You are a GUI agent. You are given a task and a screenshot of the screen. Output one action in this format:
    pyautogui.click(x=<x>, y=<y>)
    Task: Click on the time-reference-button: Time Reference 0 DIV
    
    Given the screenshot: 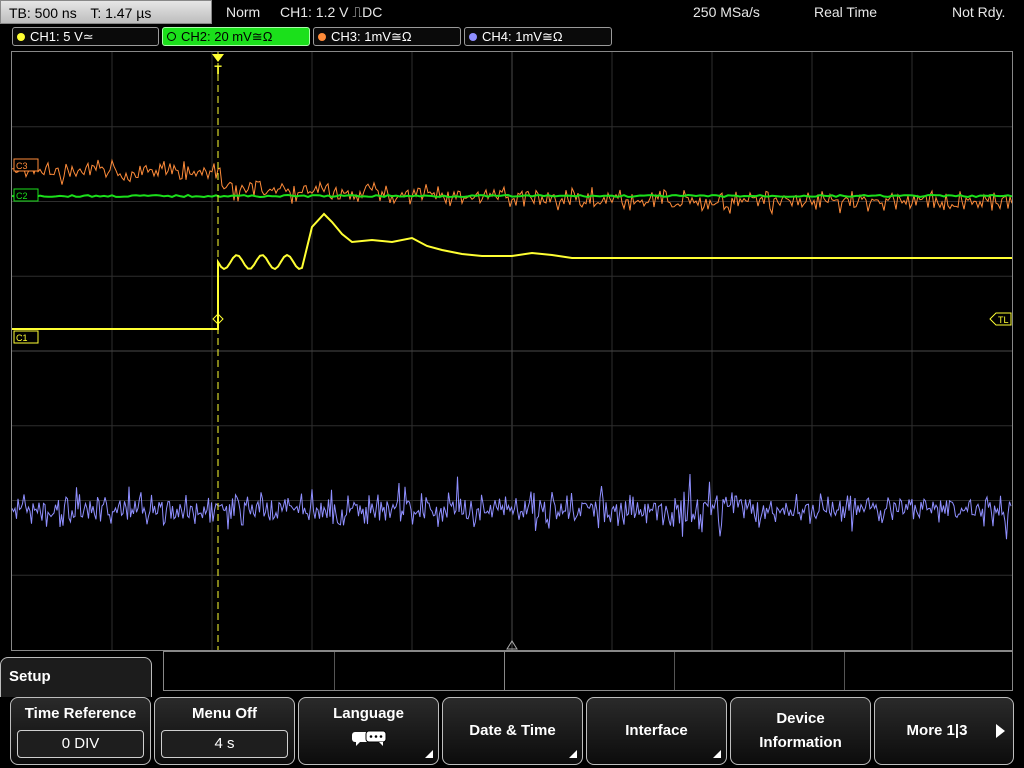 What is the action you would take?
    pyautogui.click(x=80, y=731)
    